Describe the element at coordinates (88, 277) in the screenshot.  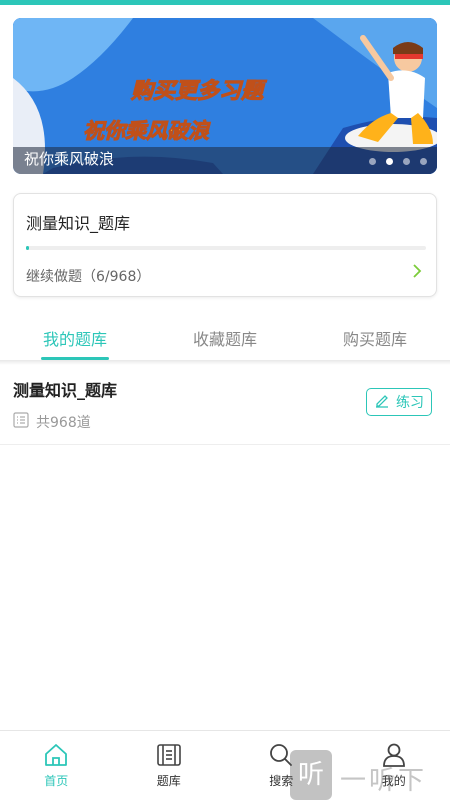
I see `continue-progress-text: 继续做题（6/968）` at that location.